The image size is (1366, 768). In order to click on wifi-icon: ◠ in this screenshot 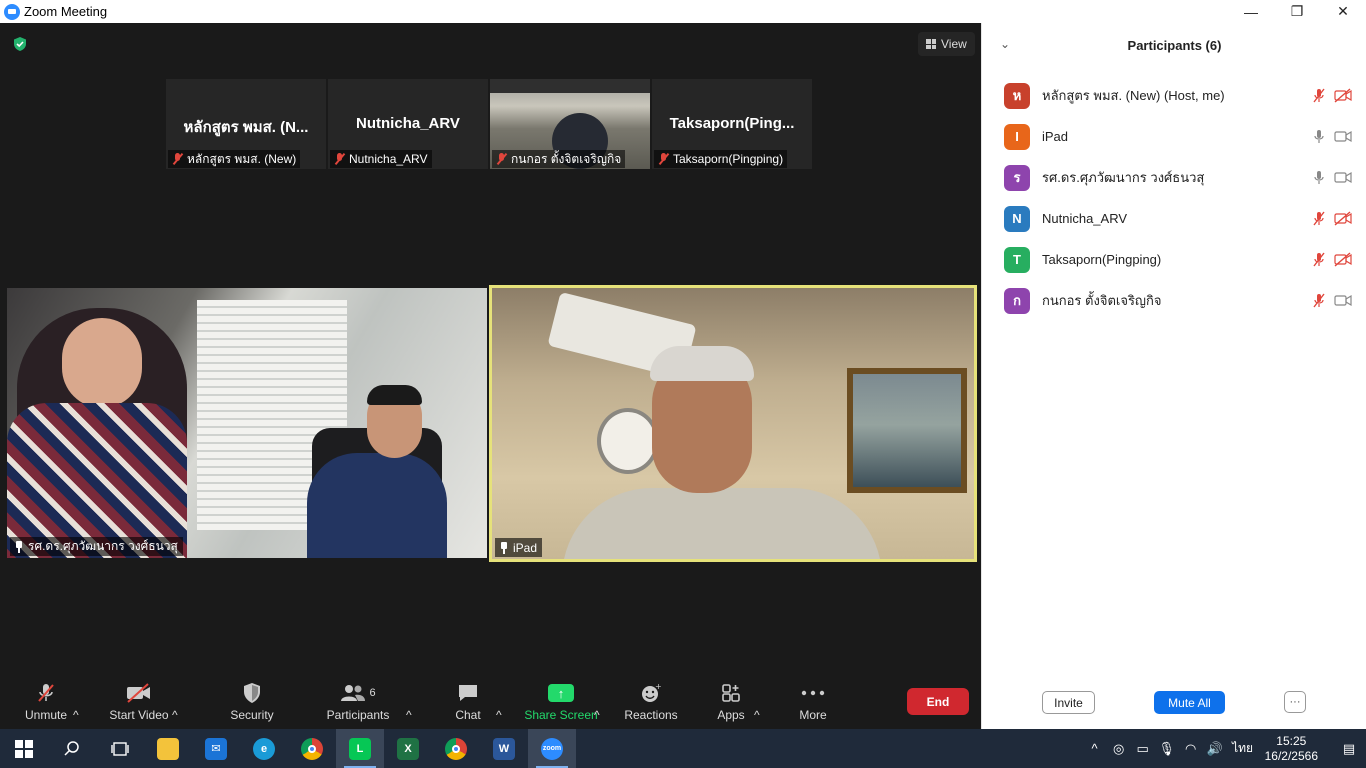, I will do `click(1191, 749)`.